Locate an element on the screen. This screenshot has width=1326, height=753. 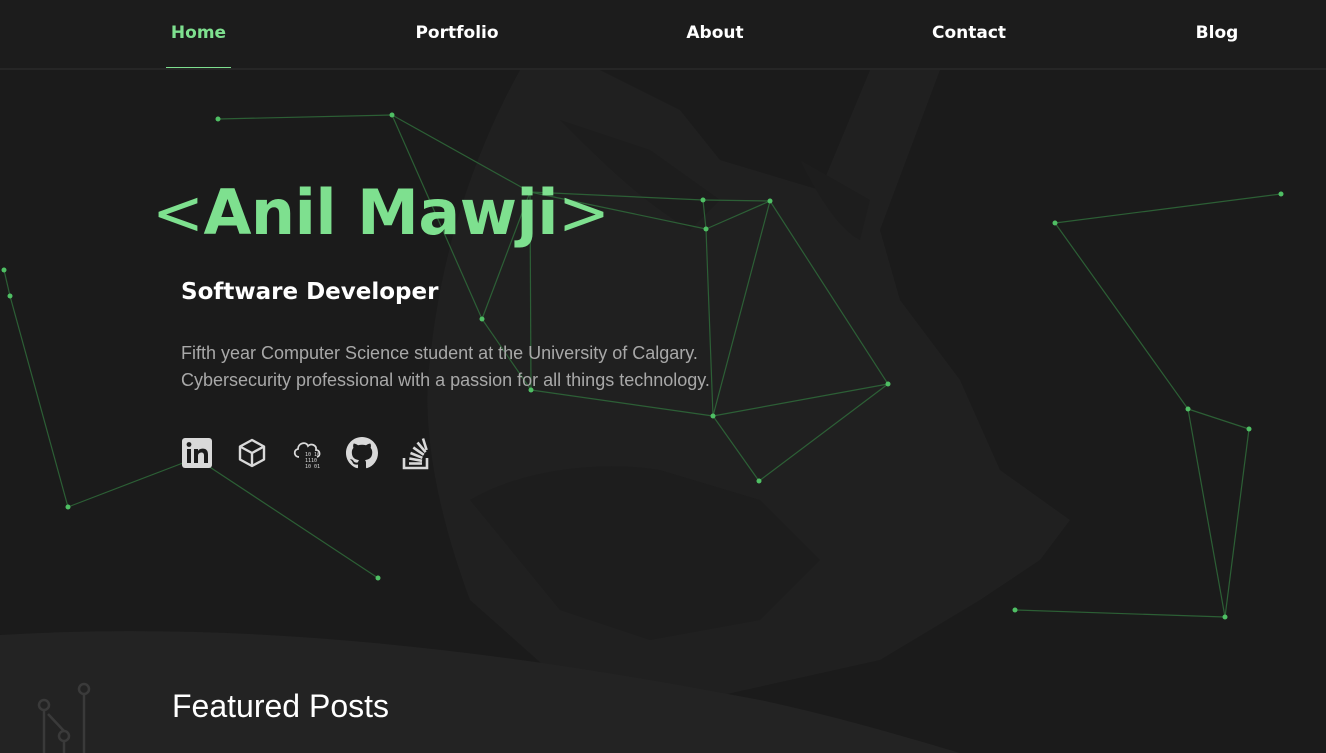
hero-name-heading: <Anil Mawji> is located at coordinates (381, 212).